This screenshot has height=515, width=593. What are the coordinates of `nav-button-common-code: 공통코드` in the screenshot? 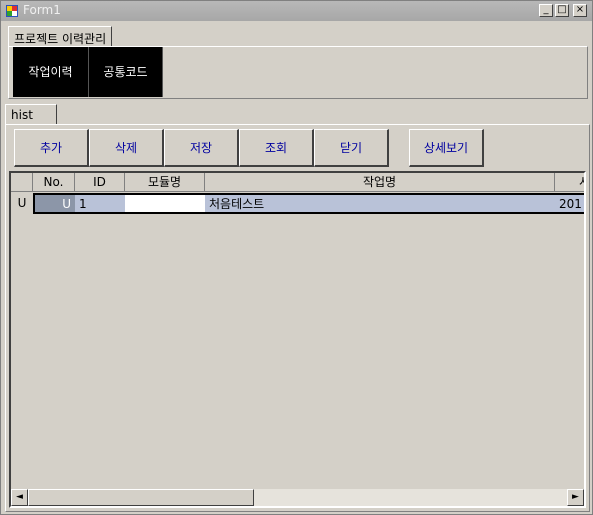 It's located at (126, 72).